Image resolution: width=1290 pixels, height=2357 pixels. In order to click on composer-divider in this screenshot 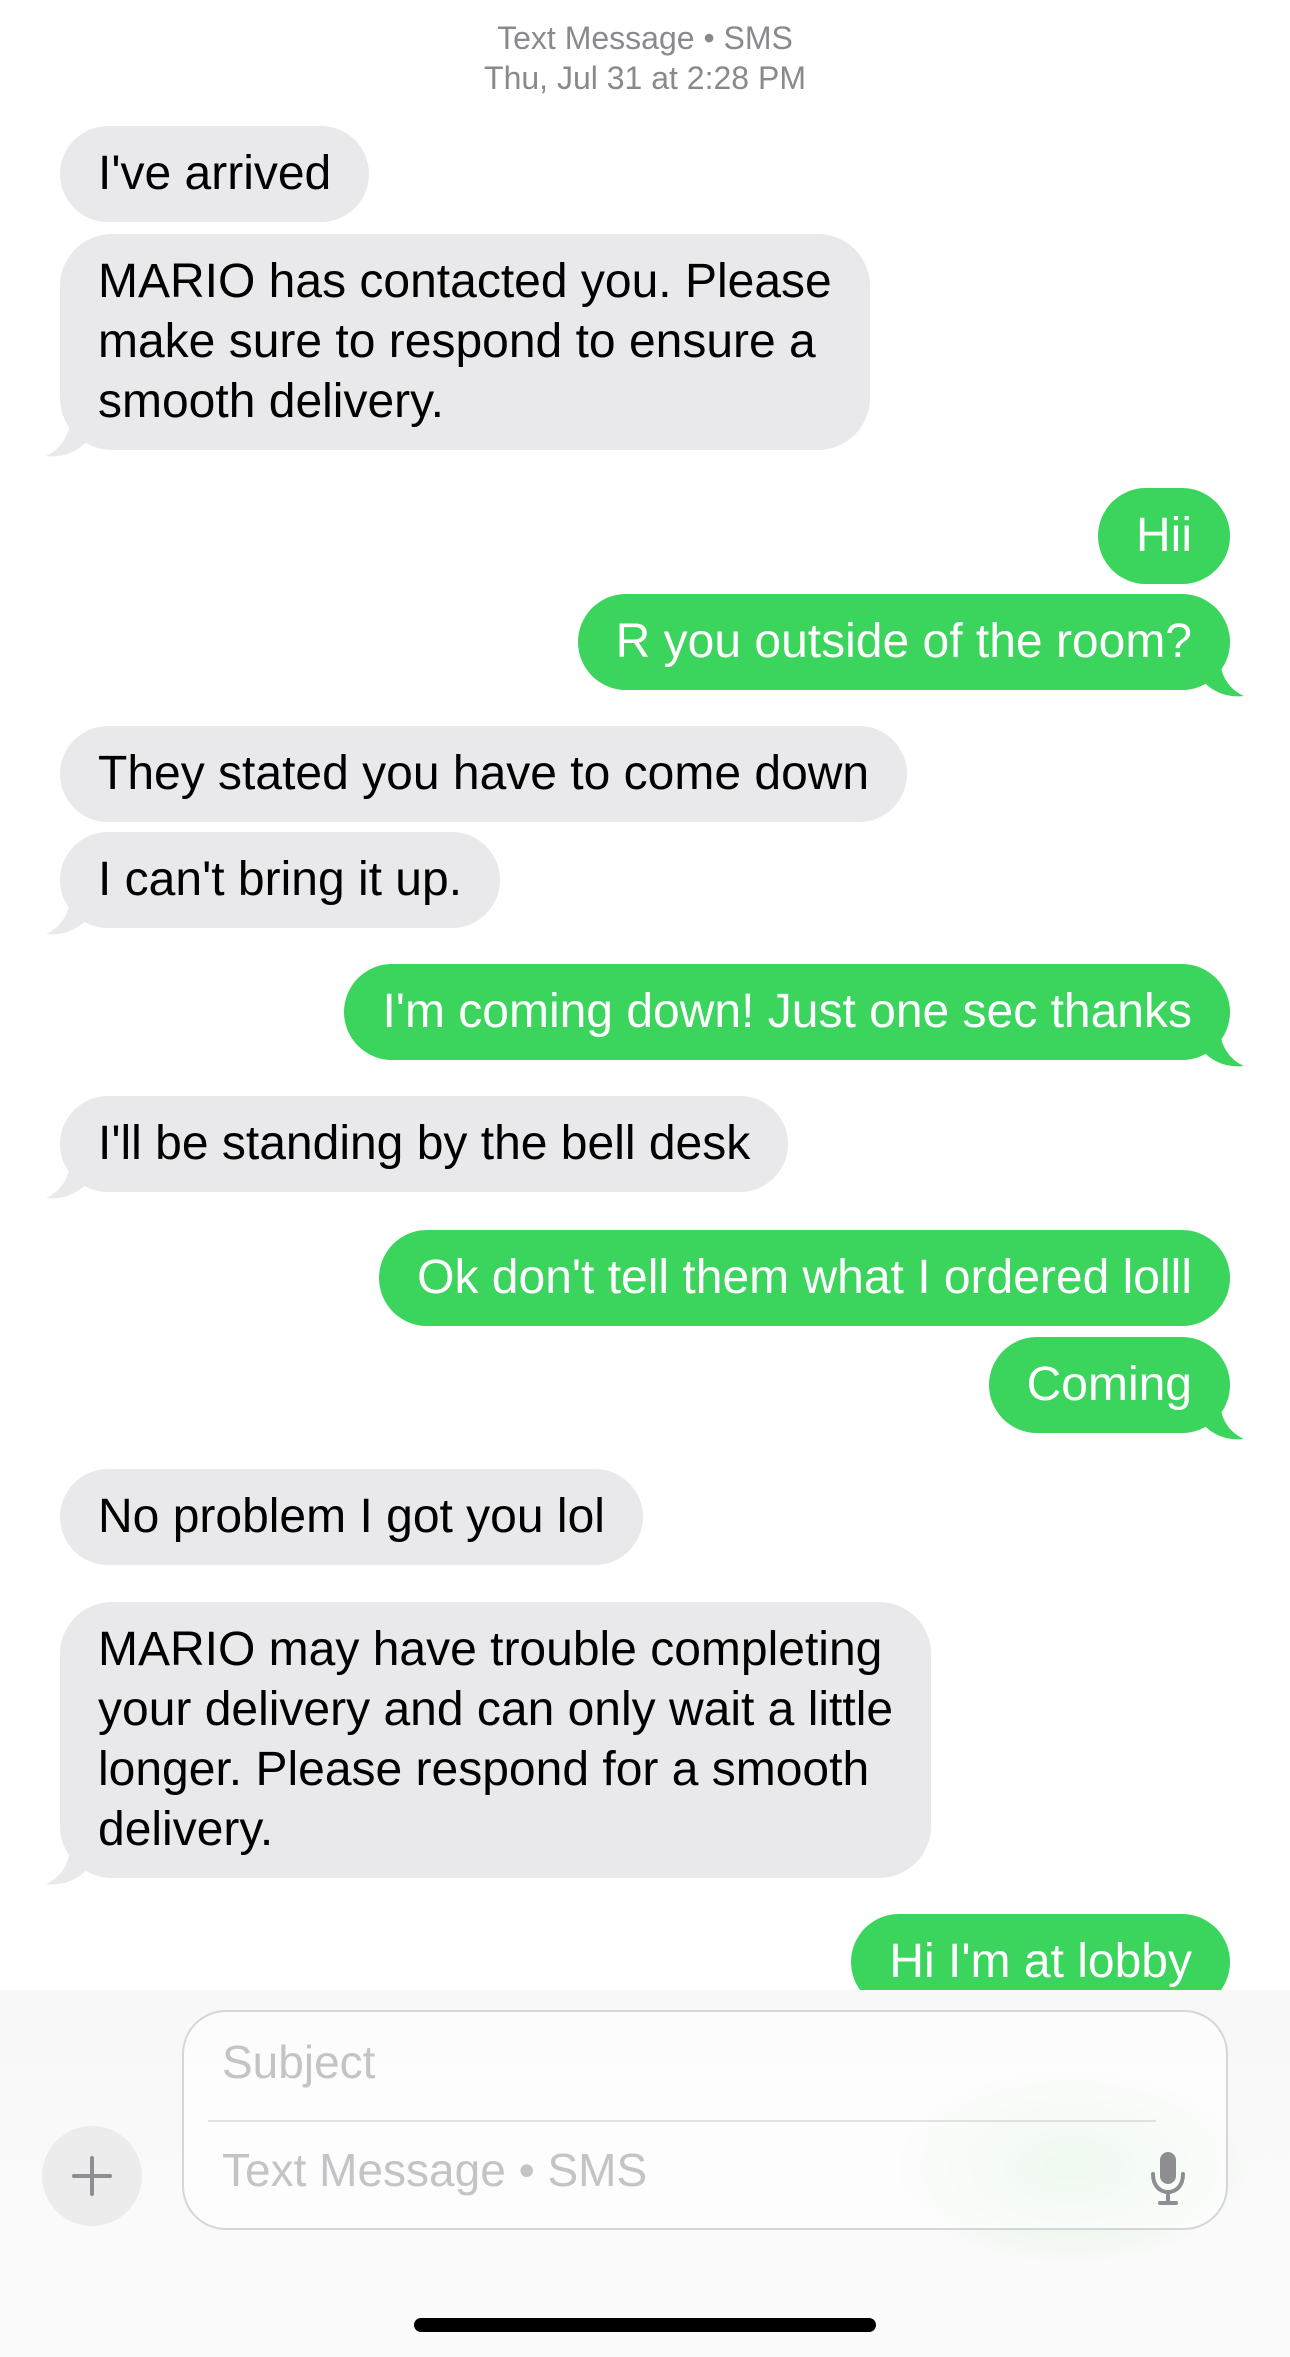, I will do `click(682, 2121)`.